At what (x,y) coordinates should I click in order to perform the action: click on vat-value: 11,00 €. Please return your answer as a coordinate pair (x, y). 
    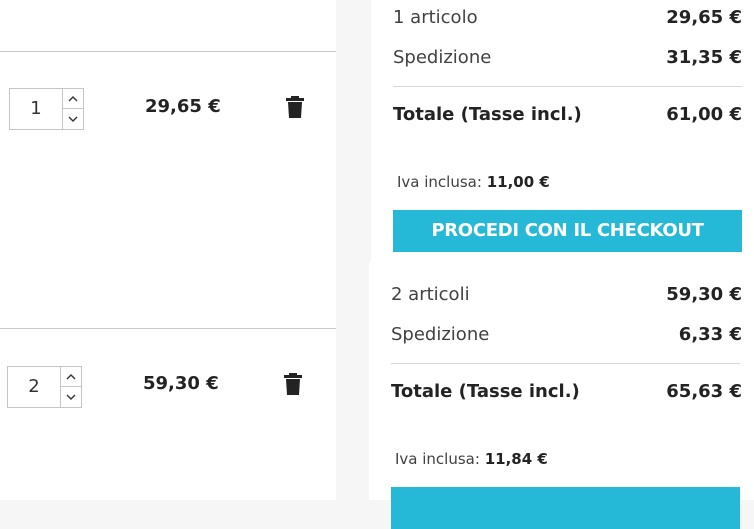
    Looking at the image, I should click on (518, 182).